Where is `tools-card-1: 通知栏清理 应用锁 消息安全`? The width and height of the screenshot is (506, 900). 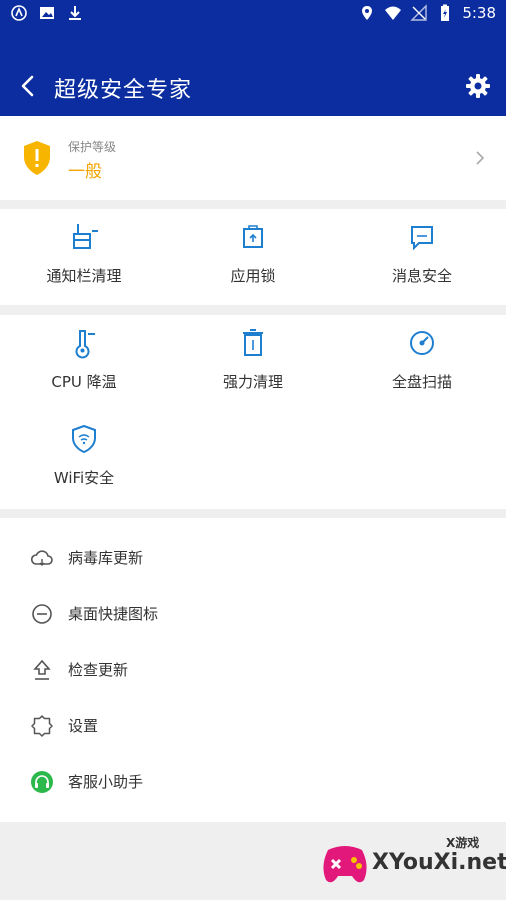
tools-card-1: 通知栏清理 应用锁 消息安全 is located at coordinates (253, 257).